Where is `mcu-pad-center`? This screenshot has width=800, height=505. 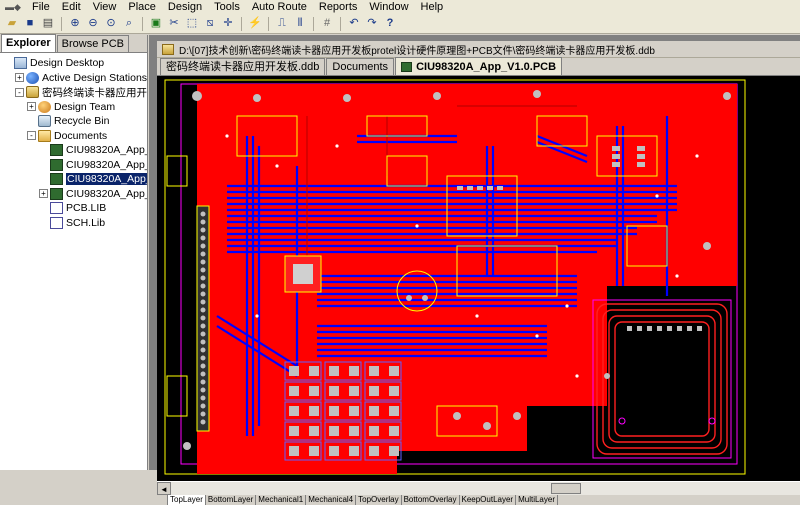
mcu-pad-center is located at coordinates (303, 274).